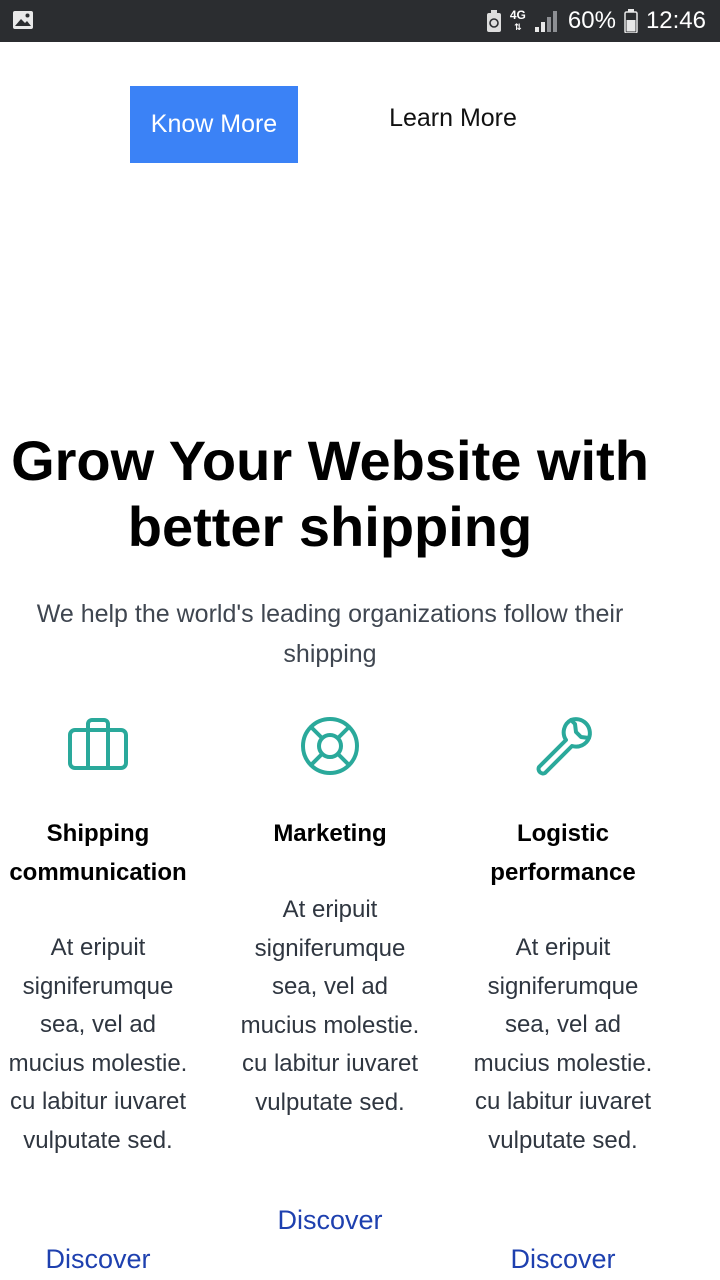  Describe the element at coordinates (214, 124) in the screenshot. I see `know-more-button: Know More` at that location.